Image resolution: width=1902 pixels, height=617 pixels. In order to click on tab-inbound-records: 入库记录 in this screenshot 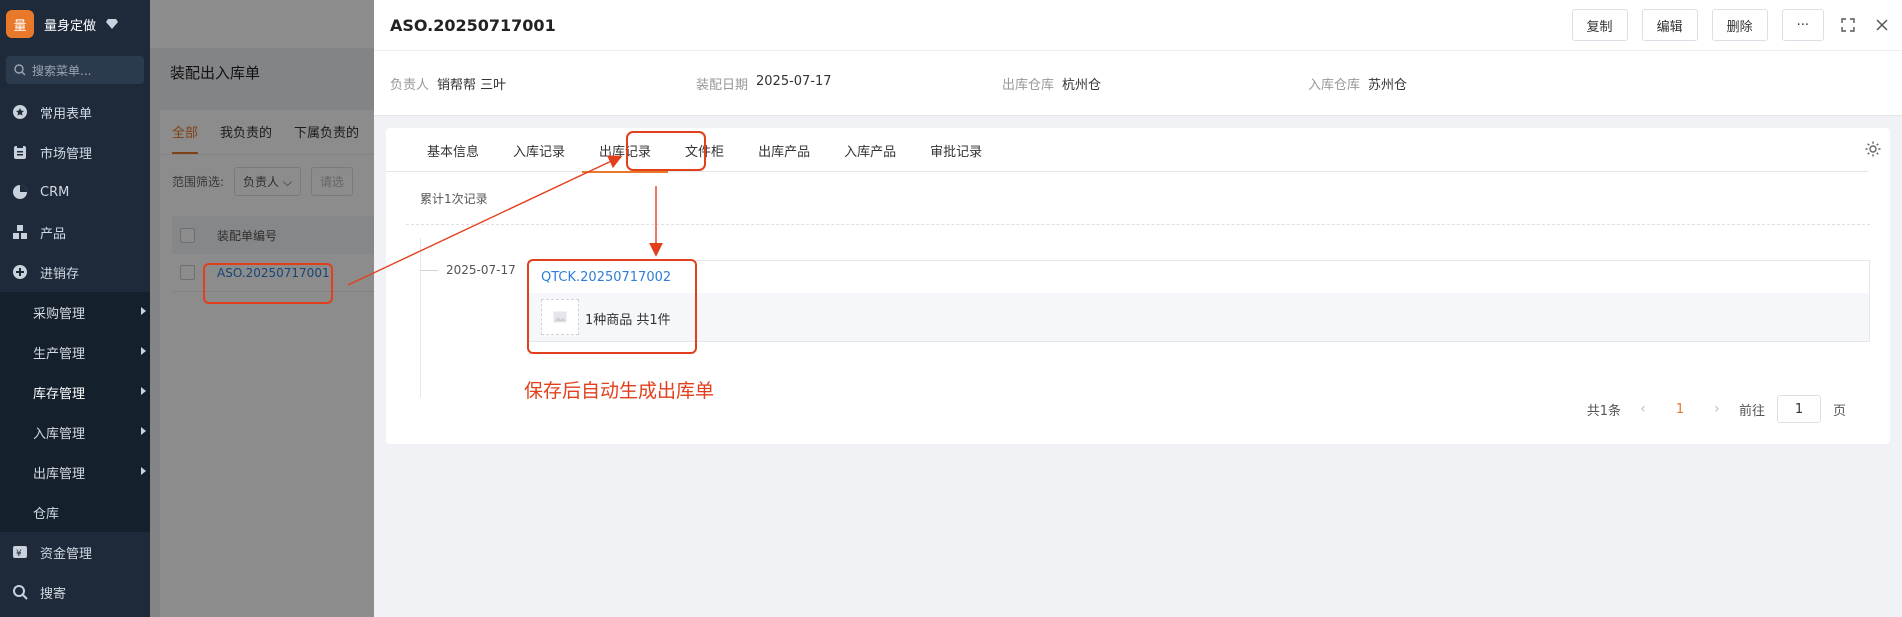, I will do `click(539, 150)`.